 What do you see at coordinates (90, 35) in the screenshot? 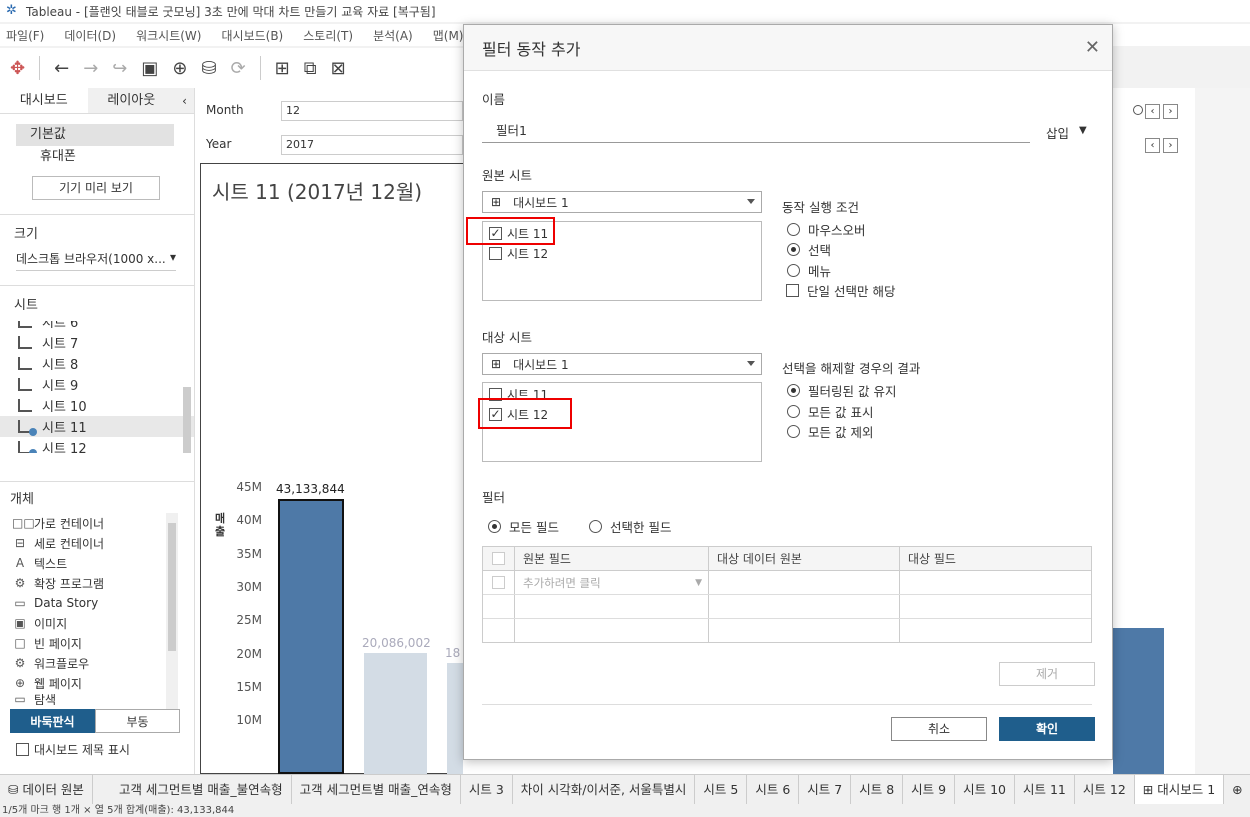
I see `menu-data: 데이터(D)` at bounding box center [90, 35].